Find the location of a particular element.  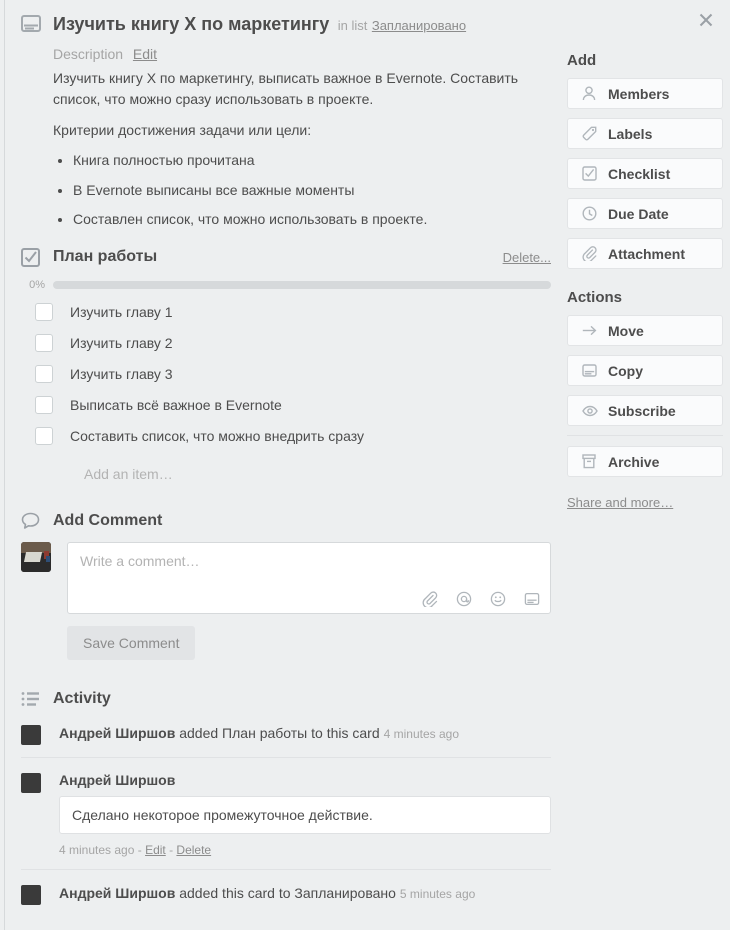

archive-box-icon is located at coordinates (590, 461).